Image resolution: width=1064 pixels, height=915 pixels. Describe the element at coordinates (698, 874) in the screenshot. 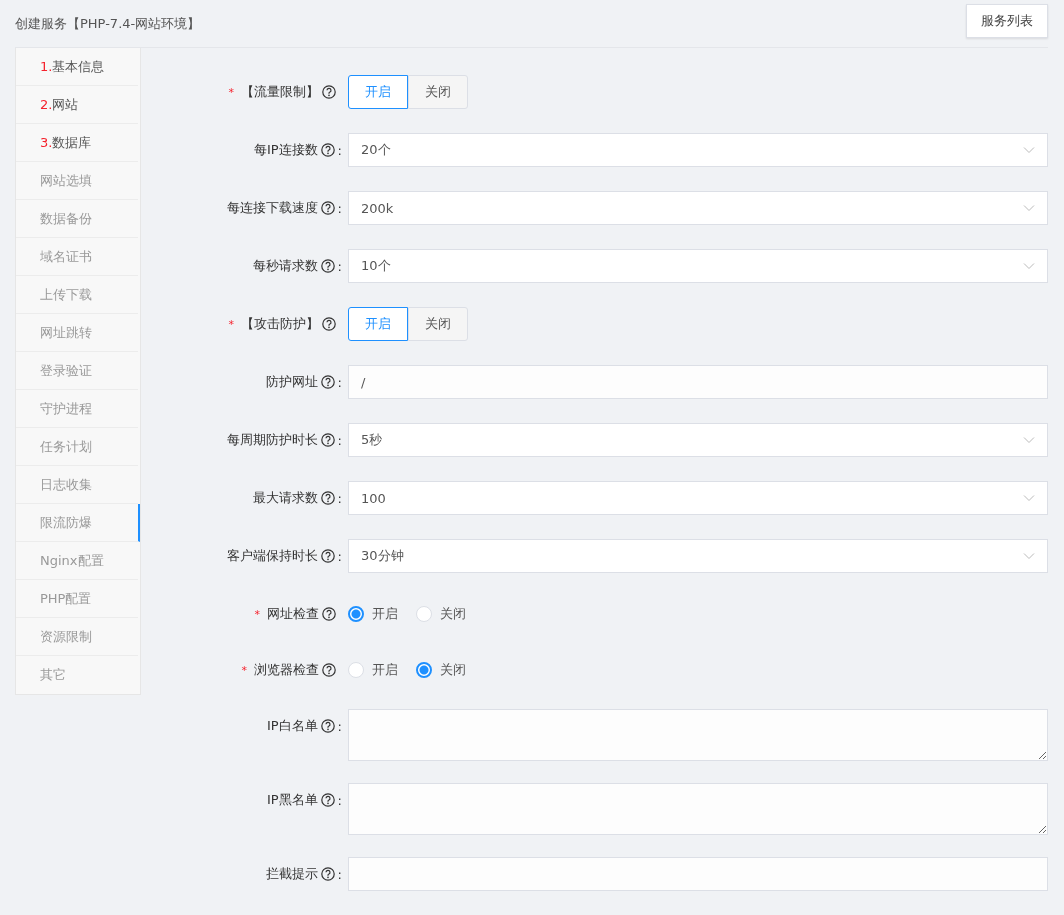

I see `input-field` at that location.